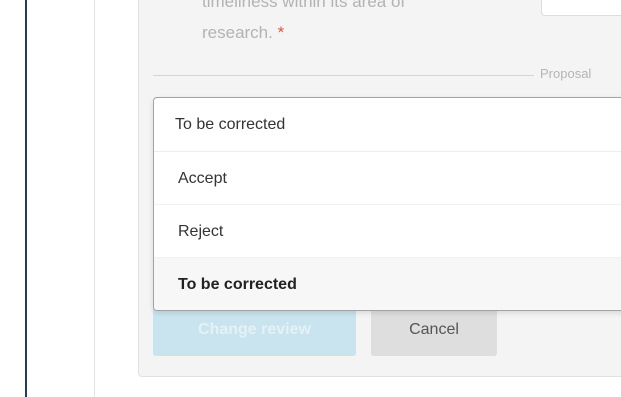 This screenshot has height=397, width=621. What do you see at coordinates (201, 231) in the screenshot?
I see `option-label: Reject` at bounding box center [201, 231].